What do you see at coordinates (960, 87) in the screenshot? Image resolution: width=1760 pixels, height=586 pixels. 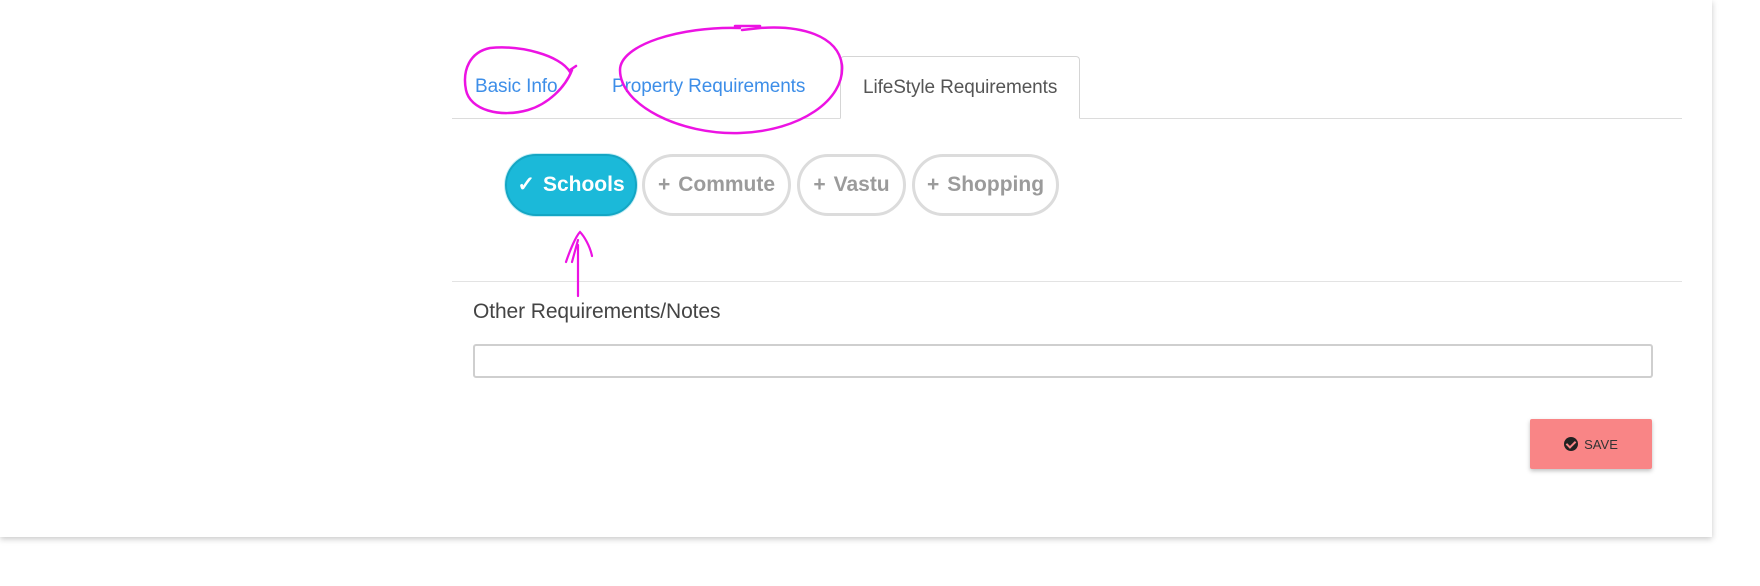 I see `tab-lifestyle-requirements: LifeStyle Requirements` at bounding box center [960, 87].